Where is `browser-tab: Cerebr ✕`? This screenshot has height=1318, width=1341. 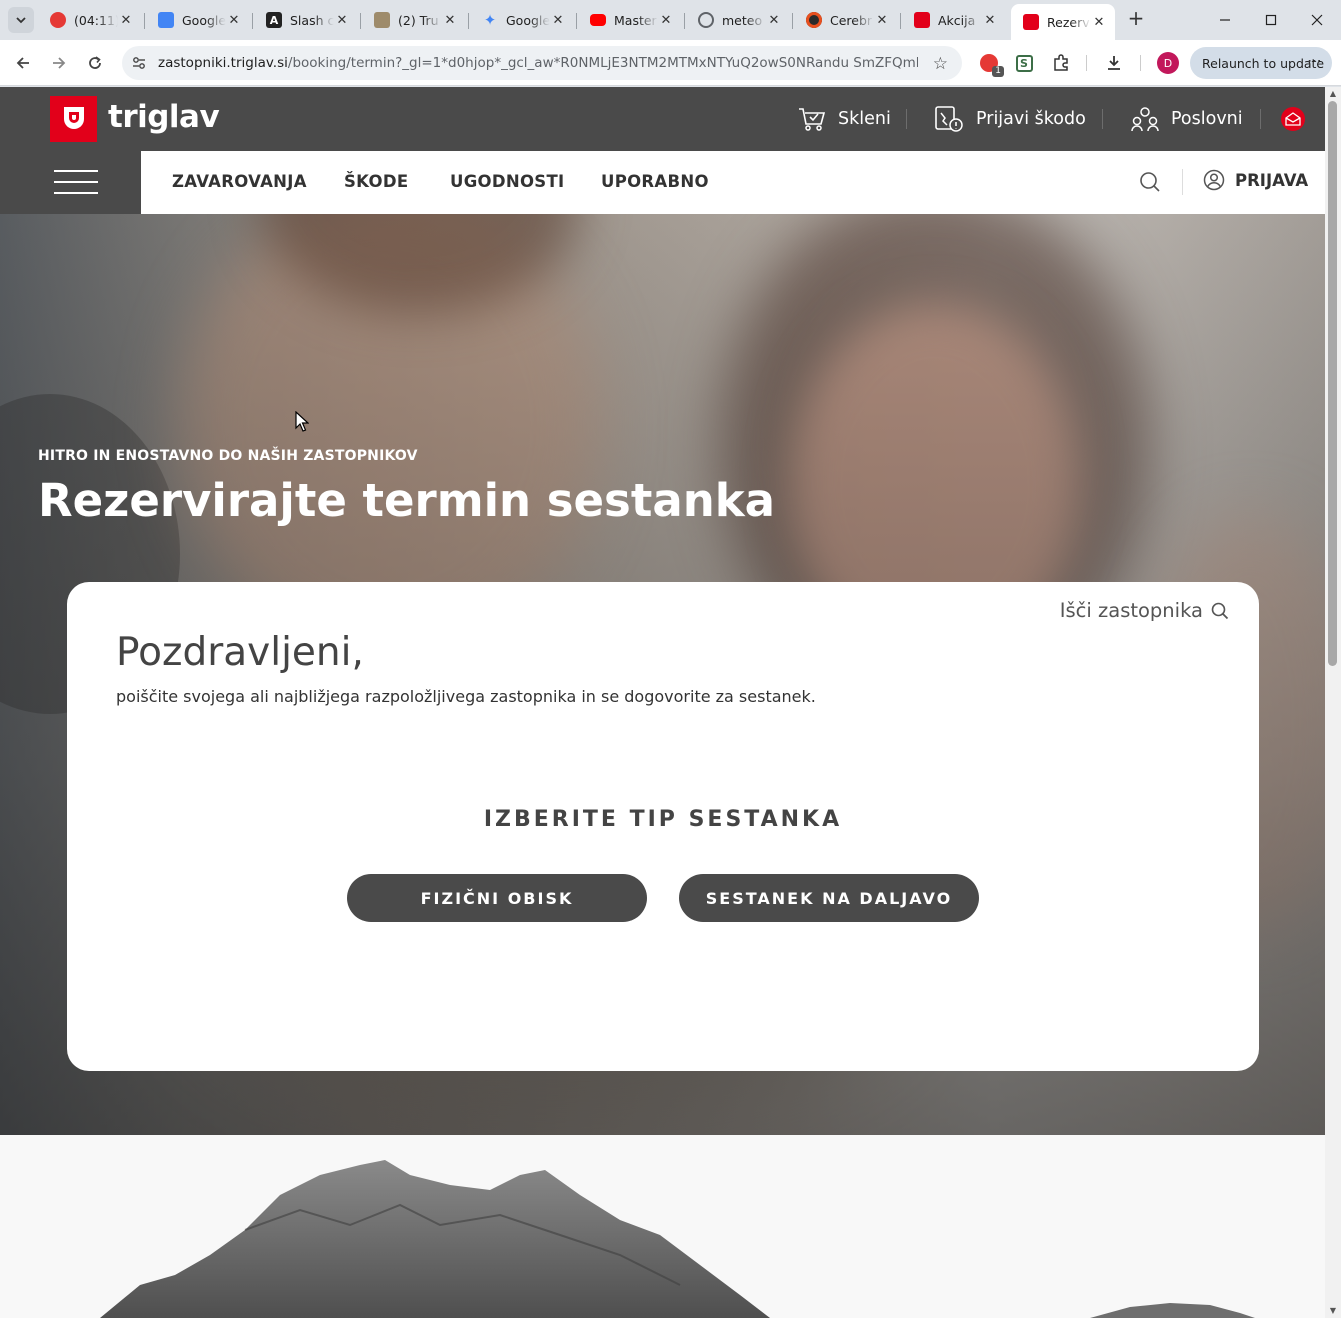
browser-tab: Cerebr ✕ is located at coordinates (846, 20).